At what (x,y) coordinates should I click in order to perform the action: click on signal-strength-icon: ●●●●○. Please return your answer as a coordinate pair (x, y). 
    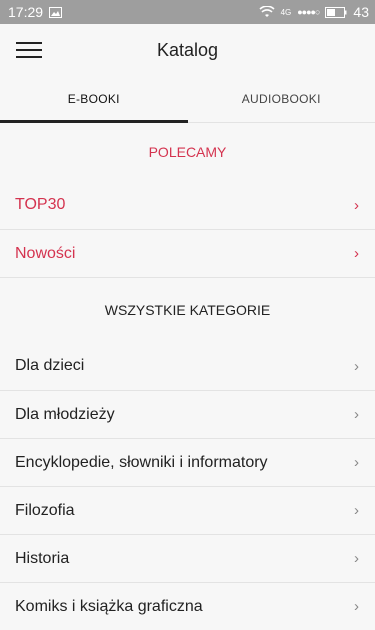
    Looking at the image, I should click on (308, 12).